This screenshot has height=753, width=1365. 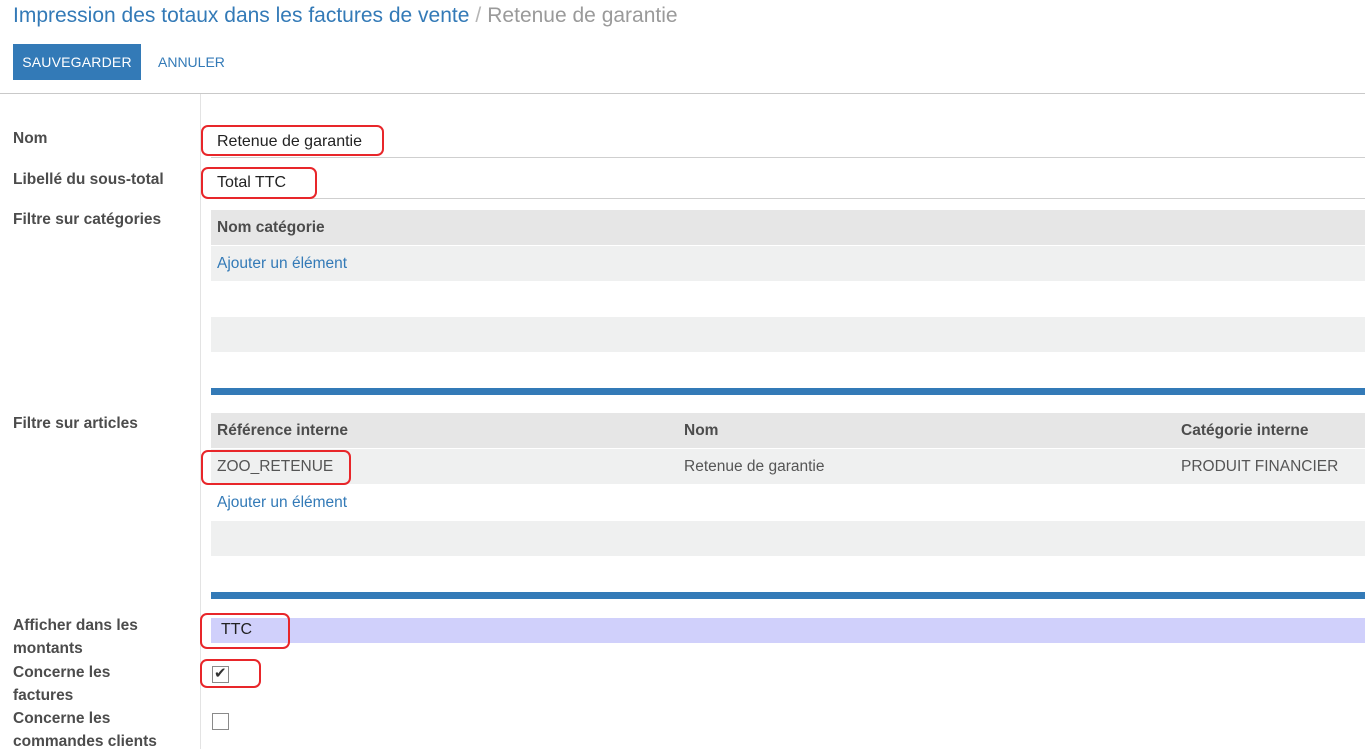 What do you see at coordinates (282, 264) in the screenshot?
I see `category-add-item-link: Ajouter un élément` at bounding box center [282, 264].